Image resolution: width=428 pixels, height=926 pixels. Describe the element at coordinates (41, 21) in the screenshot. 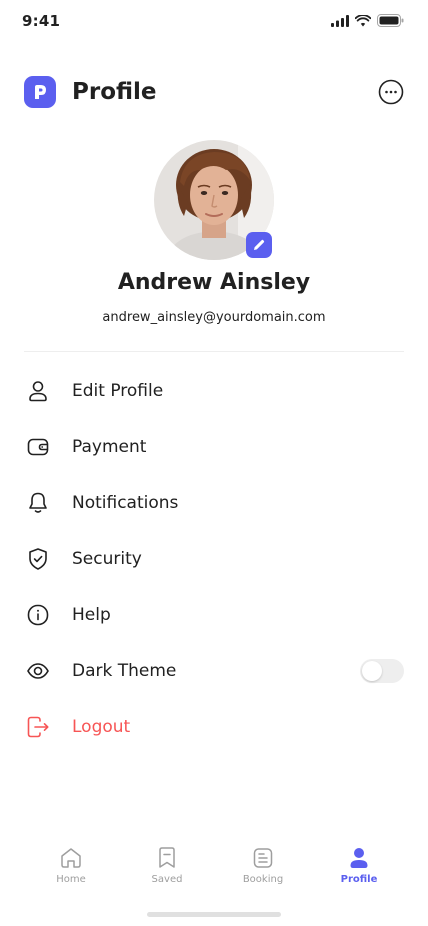

I see `status-time: 9:41` at that location.